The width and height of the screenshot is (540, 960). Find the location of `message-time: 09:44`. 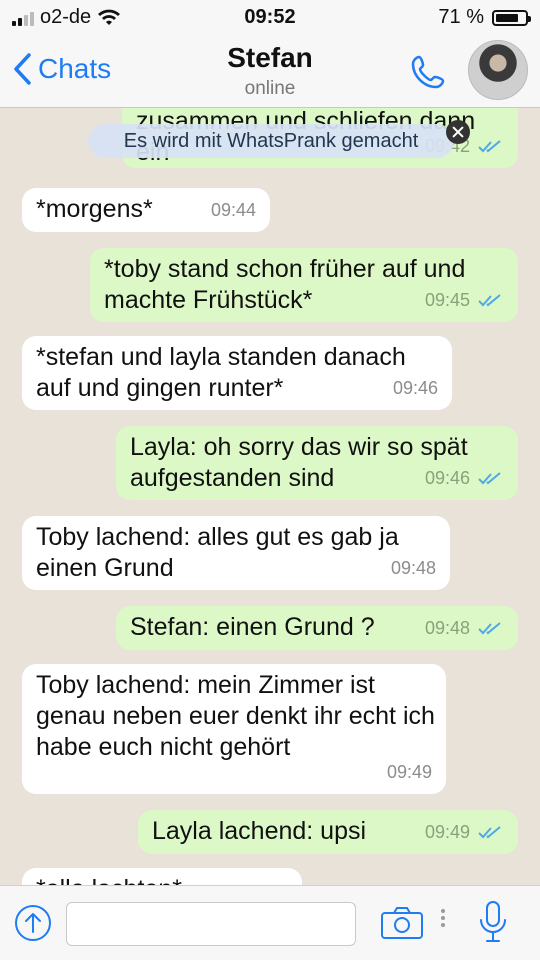

message-time: 09:44 is located at coordinates (233, 210).